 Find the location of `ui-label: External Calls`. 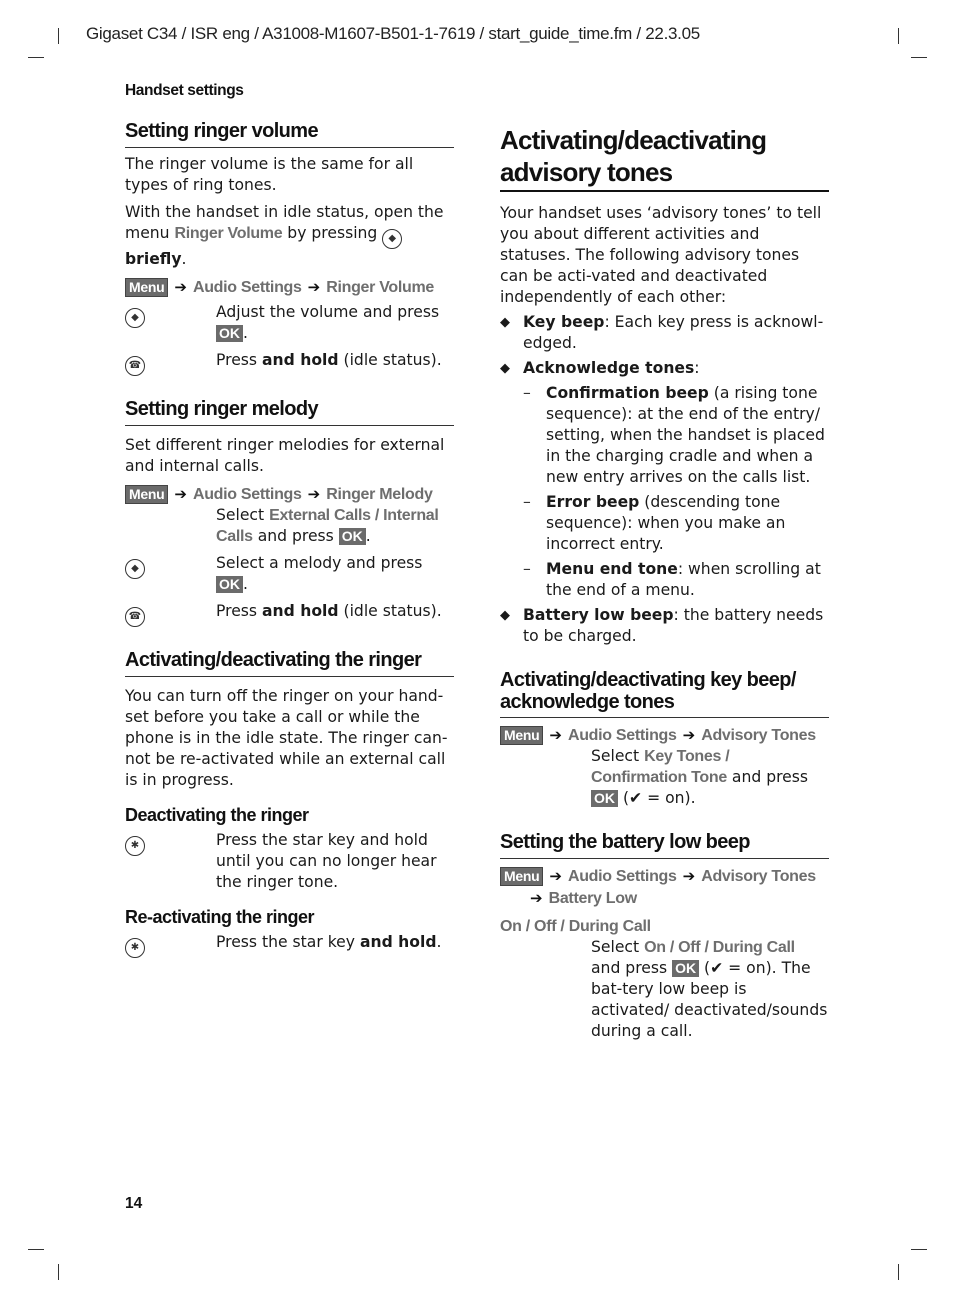

ui-label: External Calls is located at coordinates (320, 515).